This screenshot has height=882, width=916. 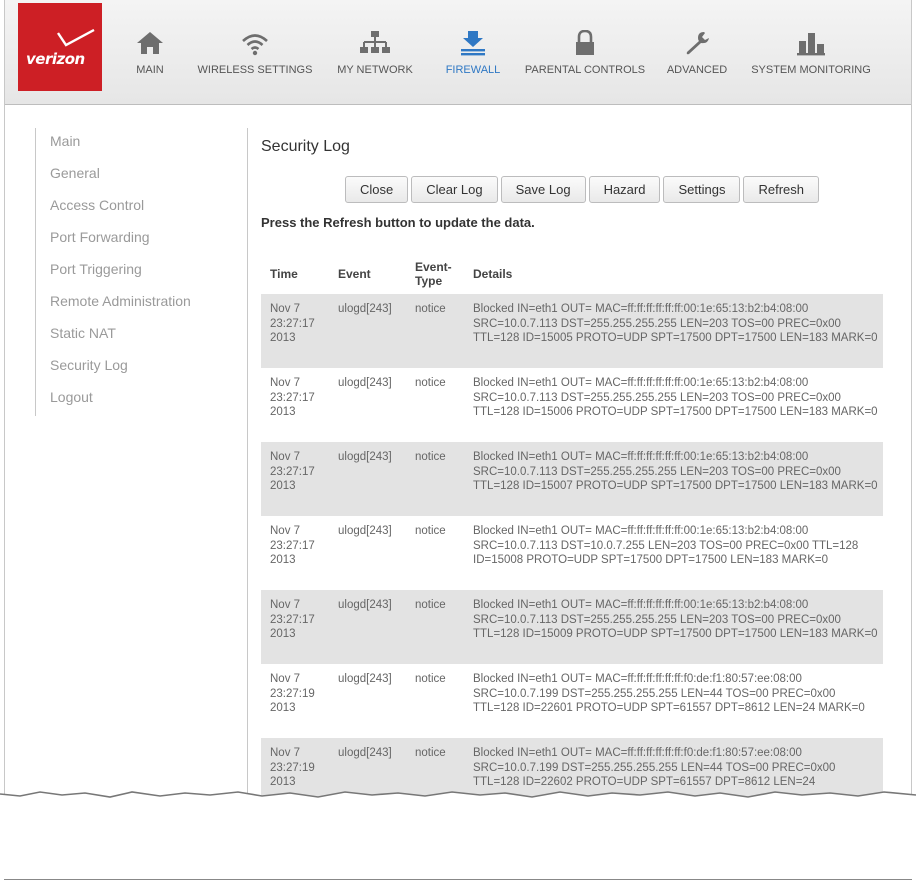 What do you see at coordinates (295, 701) in the screenshot?
I see `log-time-cell: Nov 7 23:27:19 2013` at bounding box center [295, 701].